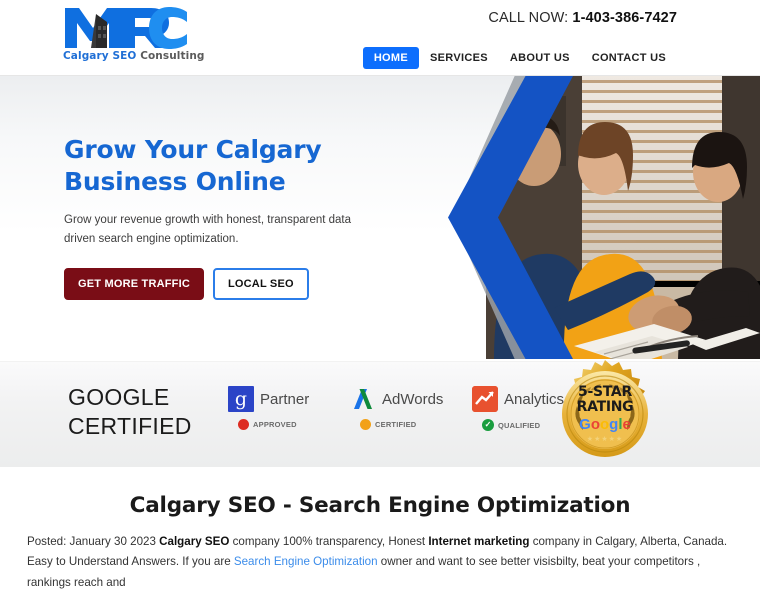 The image size is (760, 600). I want to click on badge-adwords-label: AdWords, so click(413, 399).